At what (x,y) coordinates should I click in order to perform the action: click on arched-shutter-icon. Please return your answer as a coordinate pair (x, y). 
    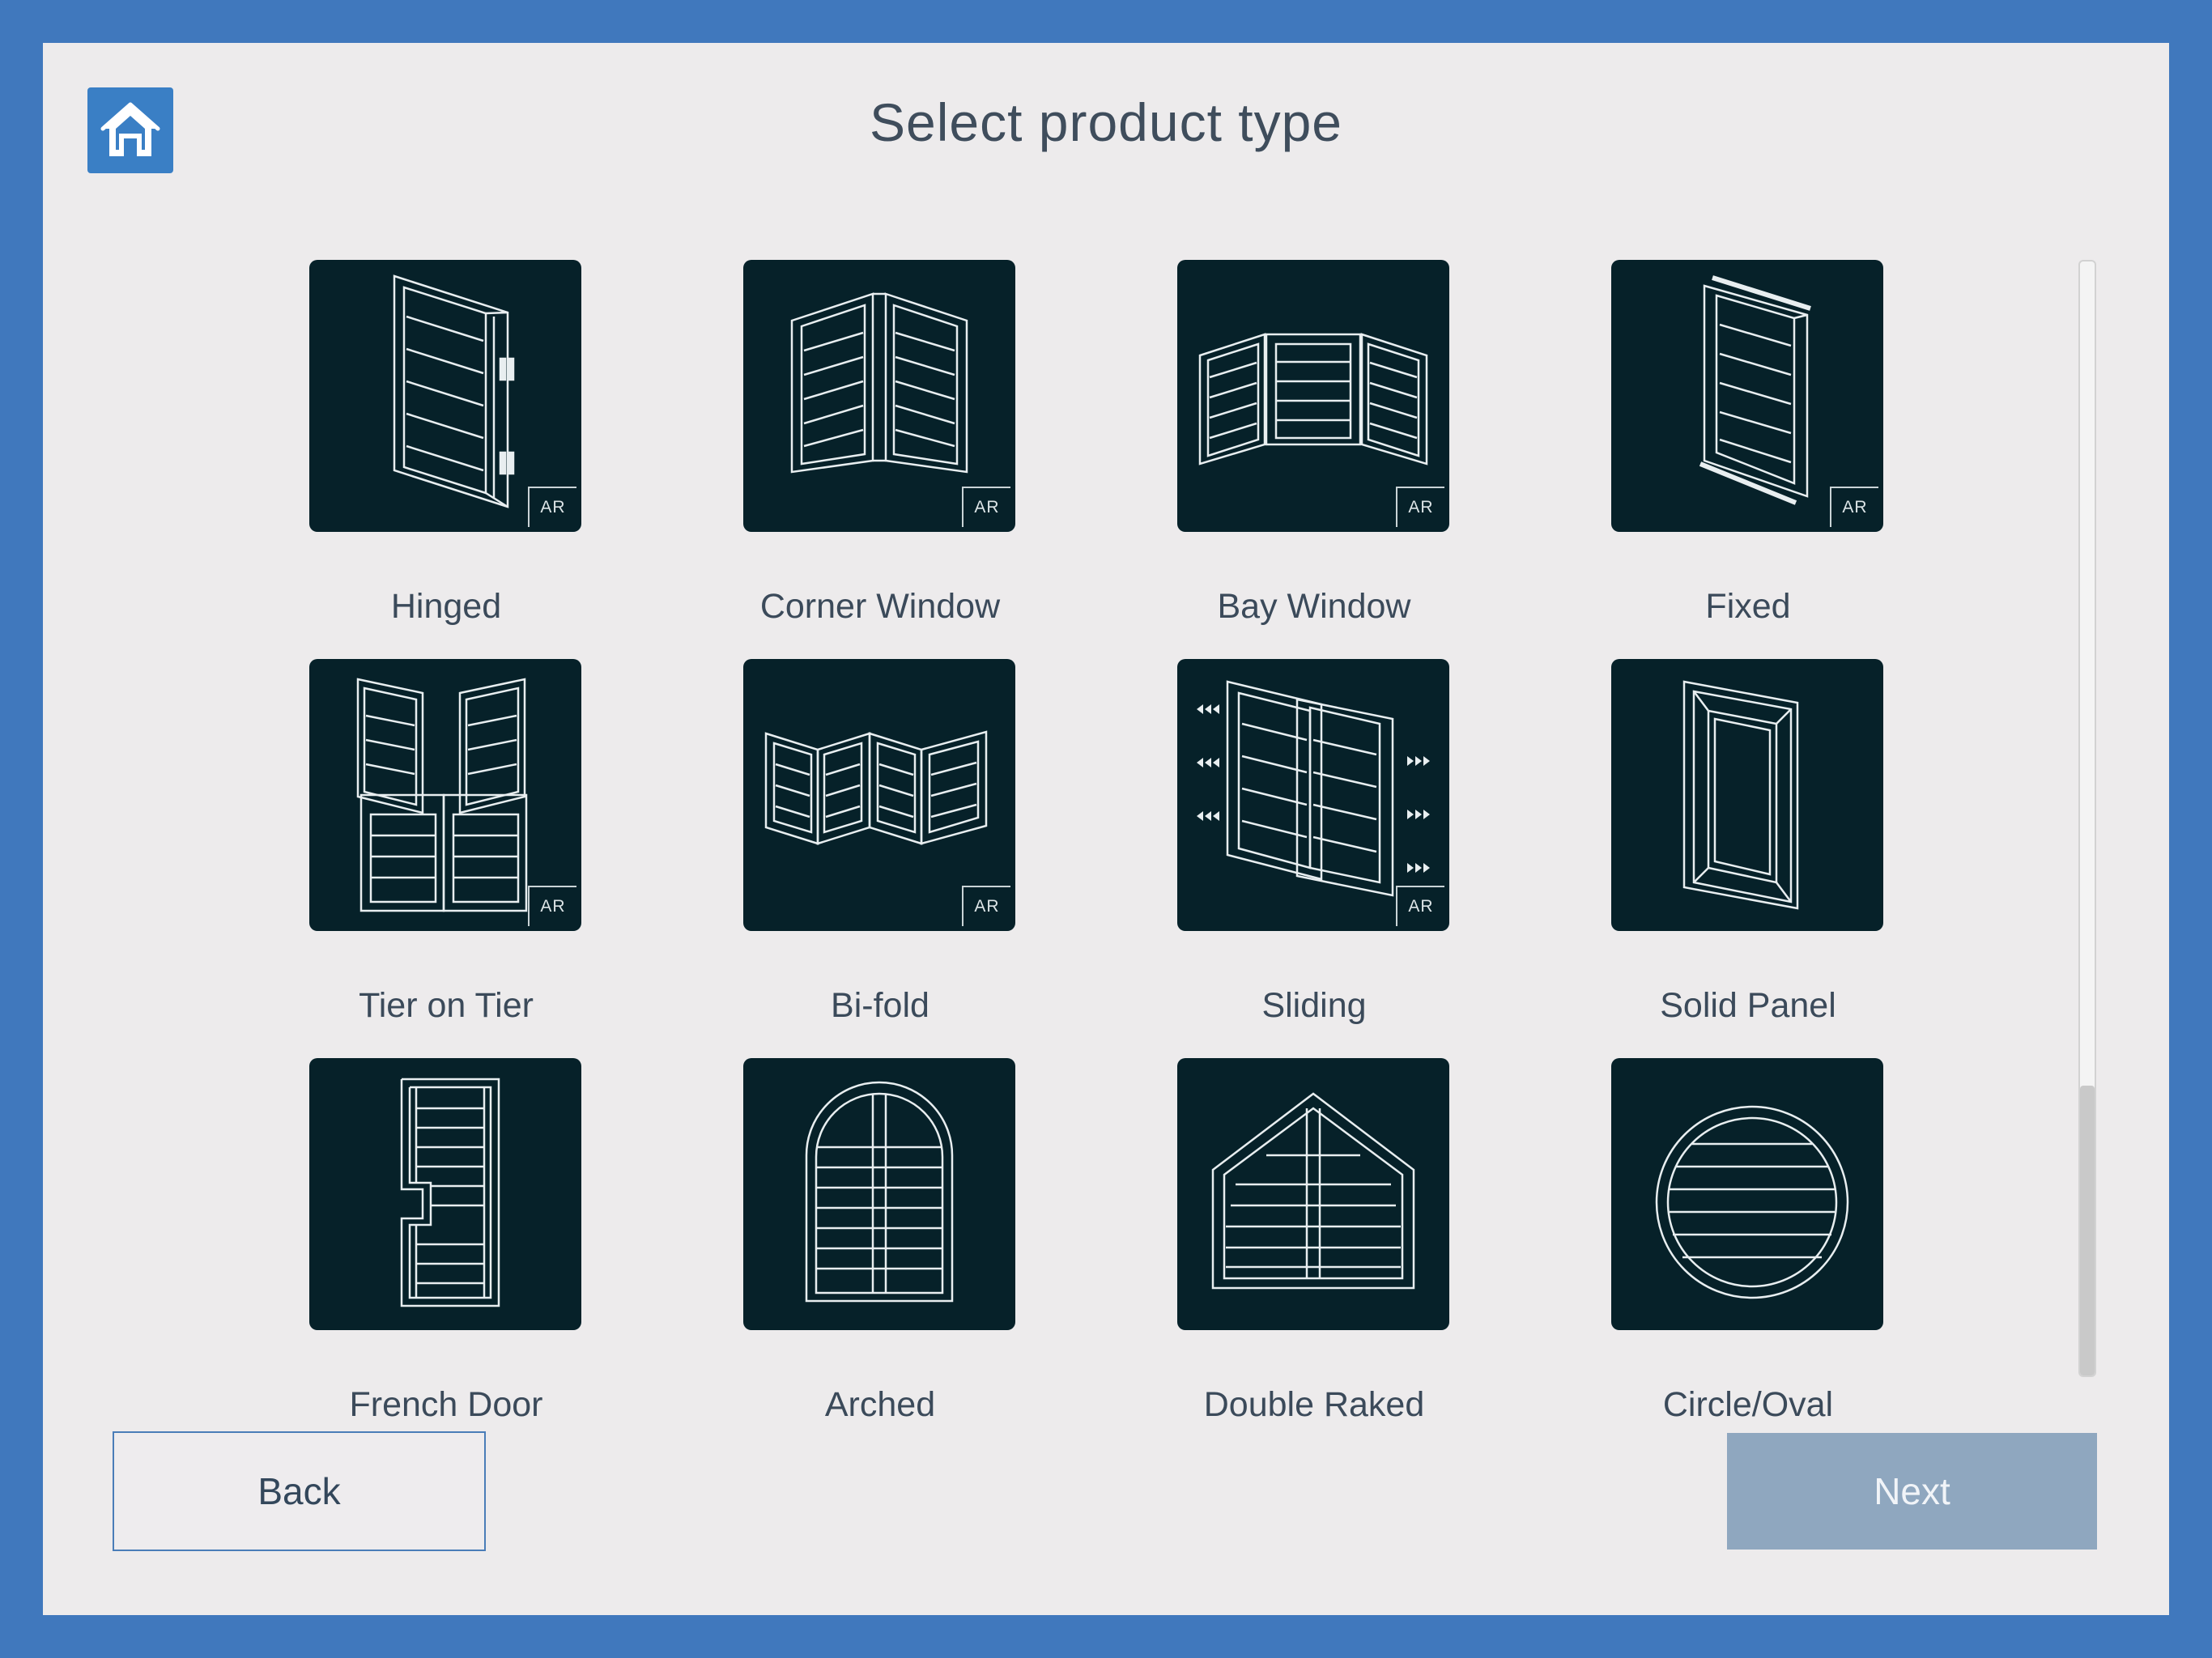
    Looking at the image, I should click on (879, 1192).